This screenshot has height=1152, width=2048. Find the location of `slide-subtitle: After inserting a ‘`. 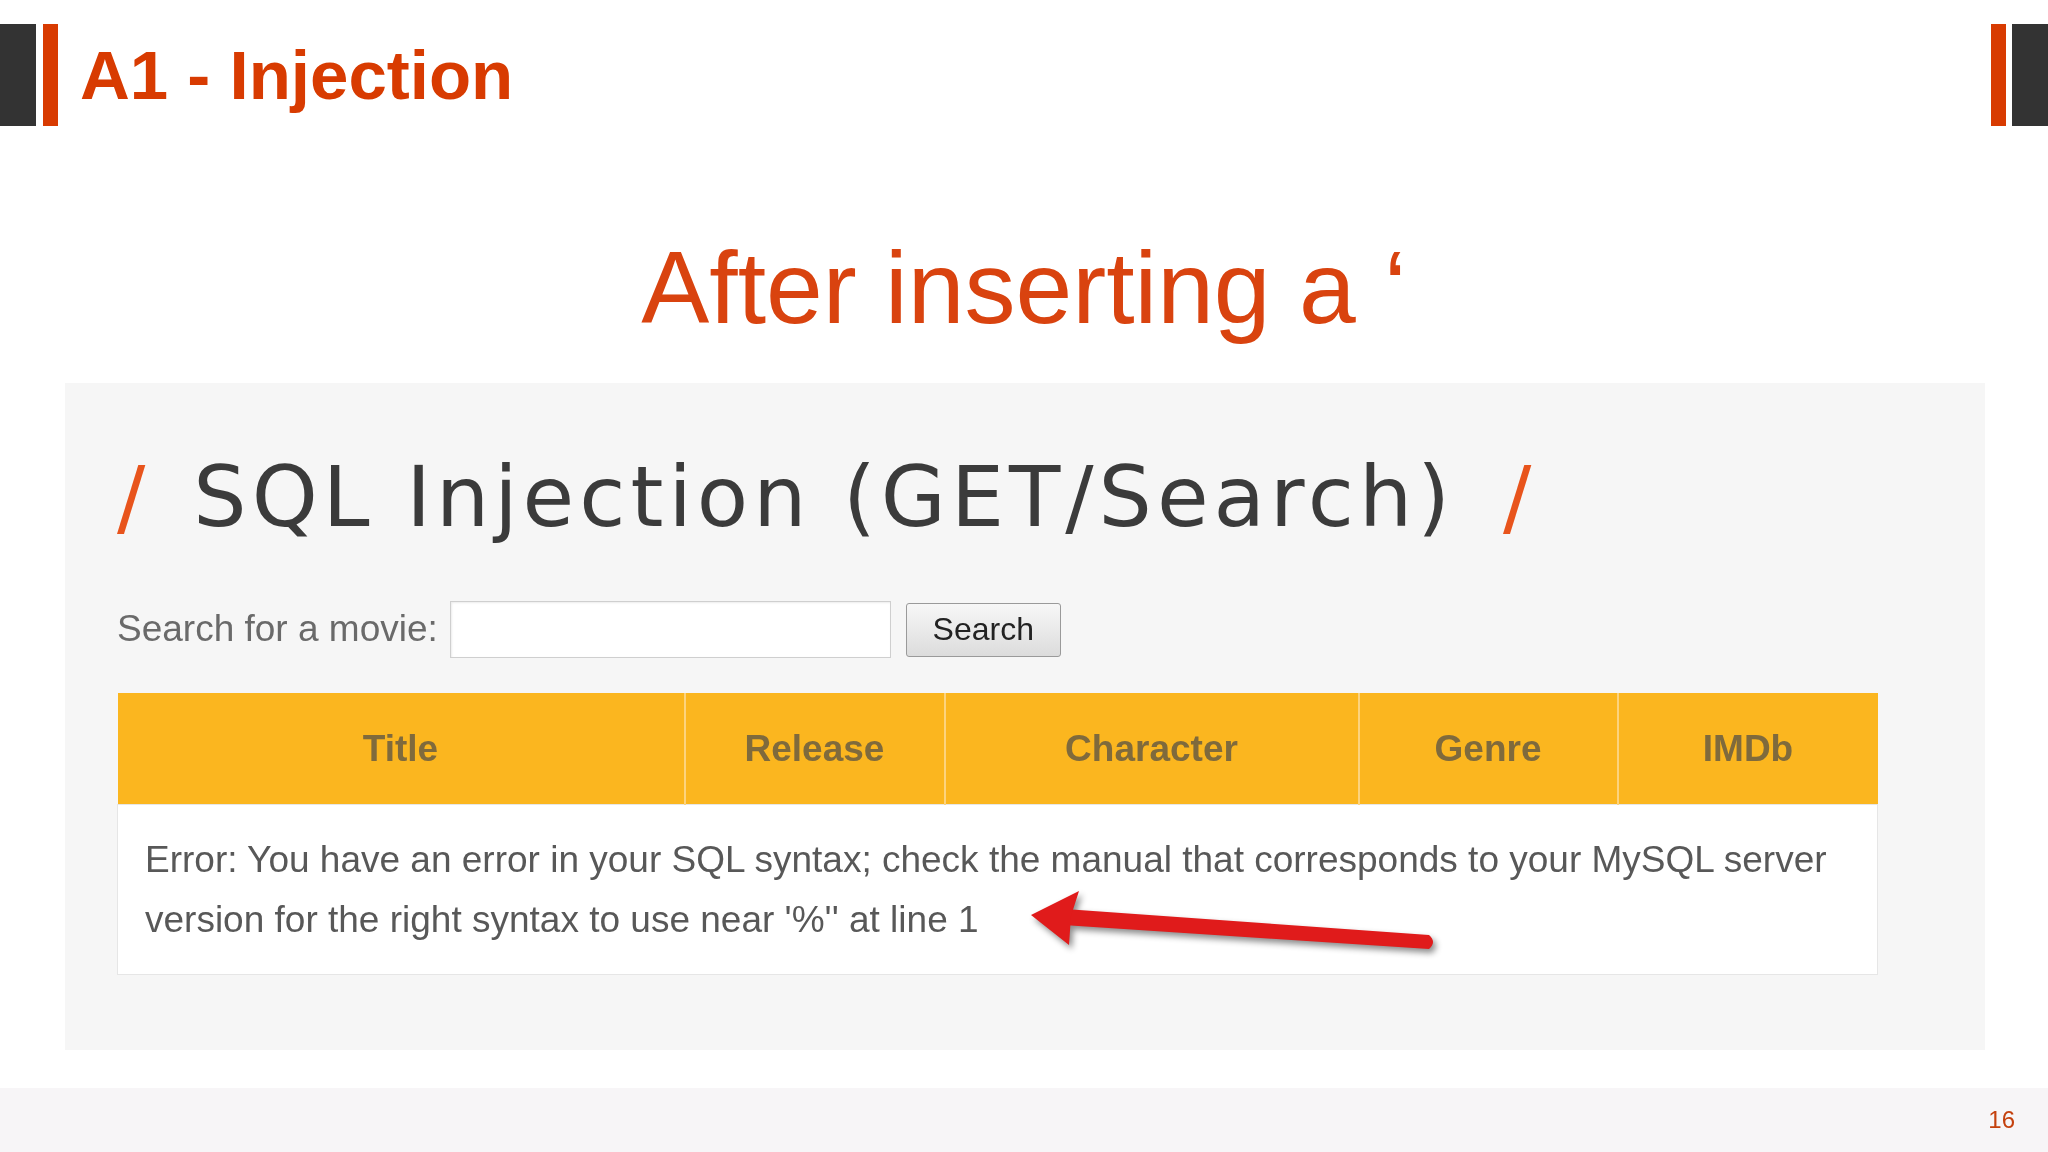

slide-subtitle: After inserting a ‘ is located at coordinates (1024, 288).